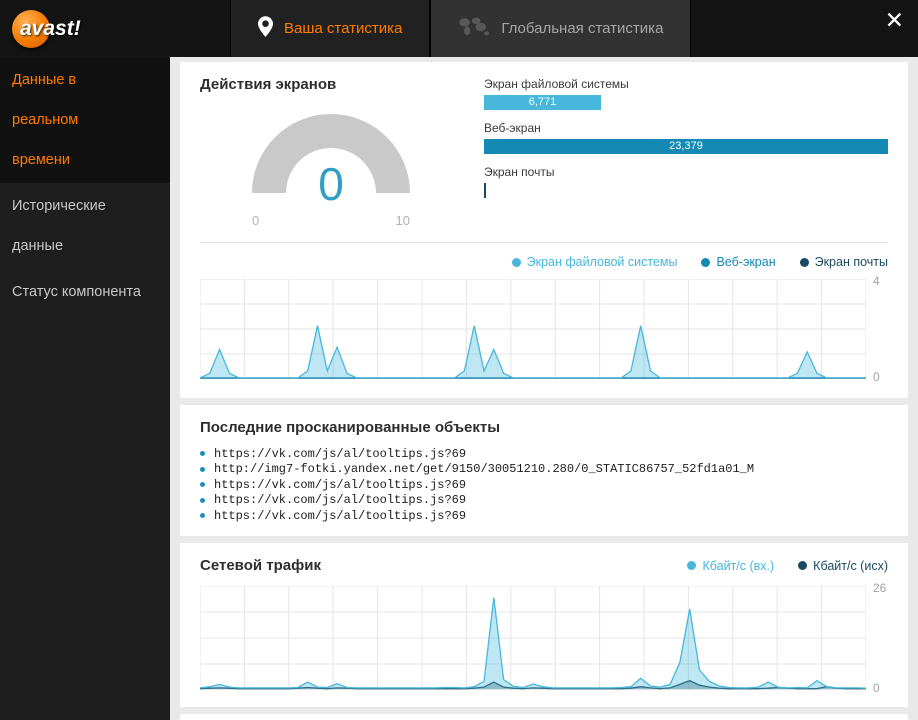 The height and width of the screenshot is (720, 918). What do you see at coordinates (50, 28) in the screenshot?
I see `avast-logo-text: avast!` at bounding box center [50, 28].